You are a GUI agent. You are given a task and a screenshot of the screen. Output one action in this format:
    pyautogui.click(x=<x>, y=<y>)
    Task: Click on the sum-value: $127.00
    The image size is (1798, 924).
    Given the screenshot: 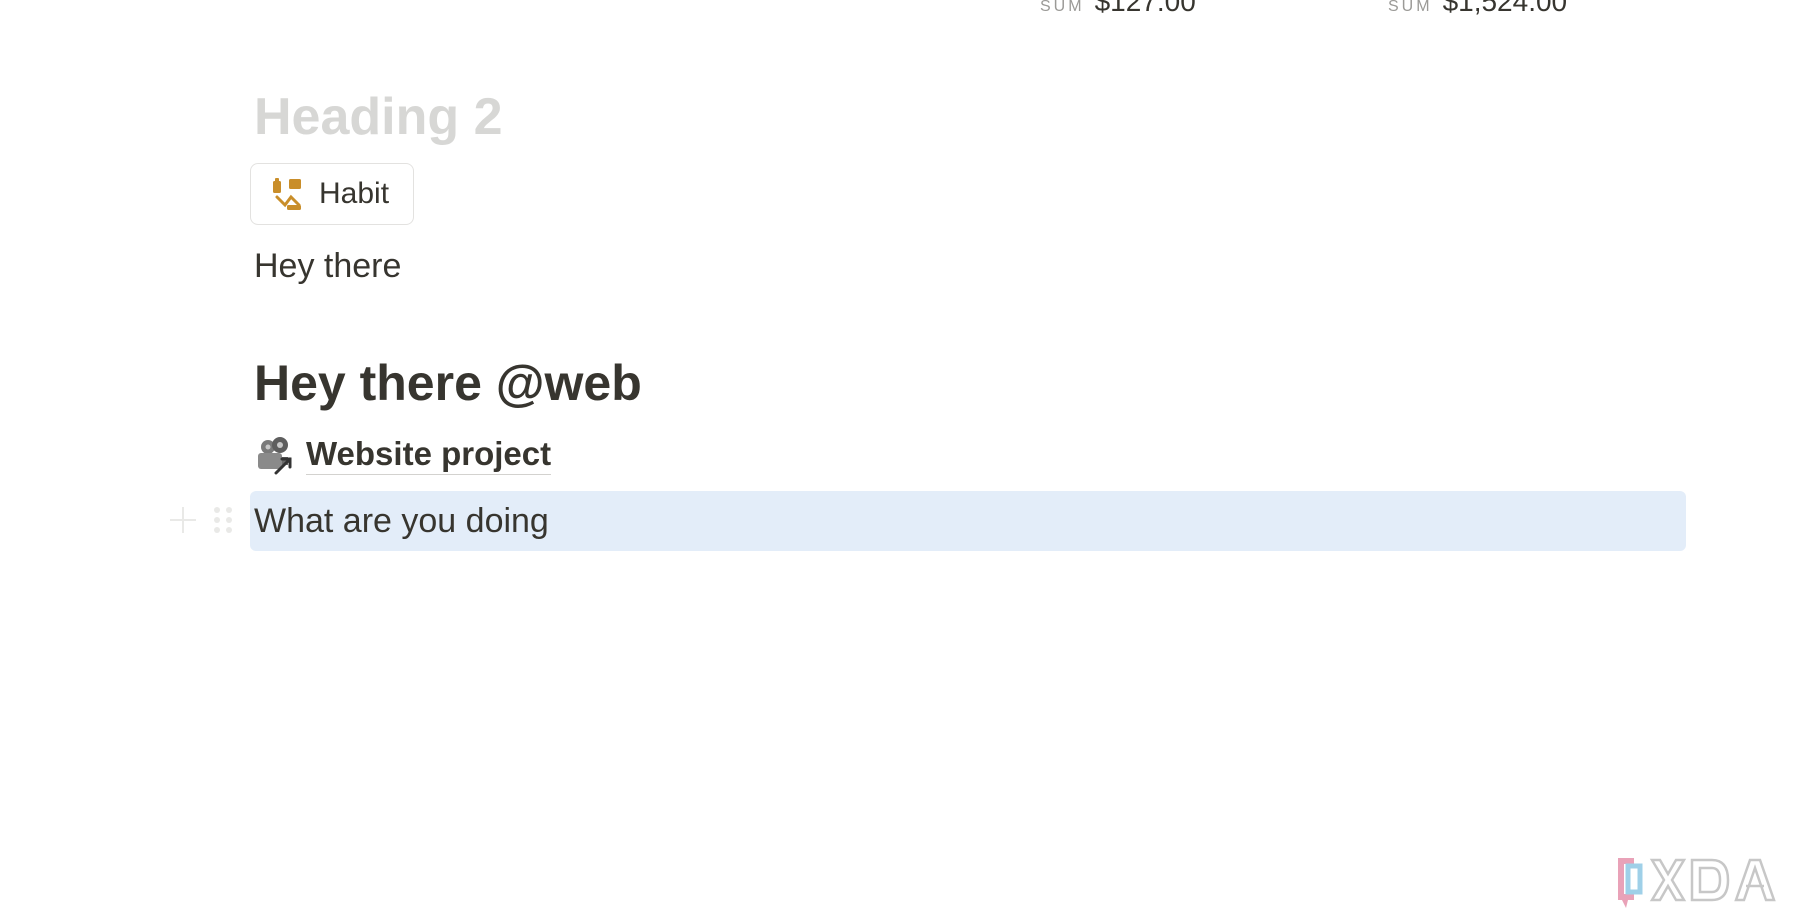 What is the action you would take?
    pyautogui.click(x=1145, y=8)
    